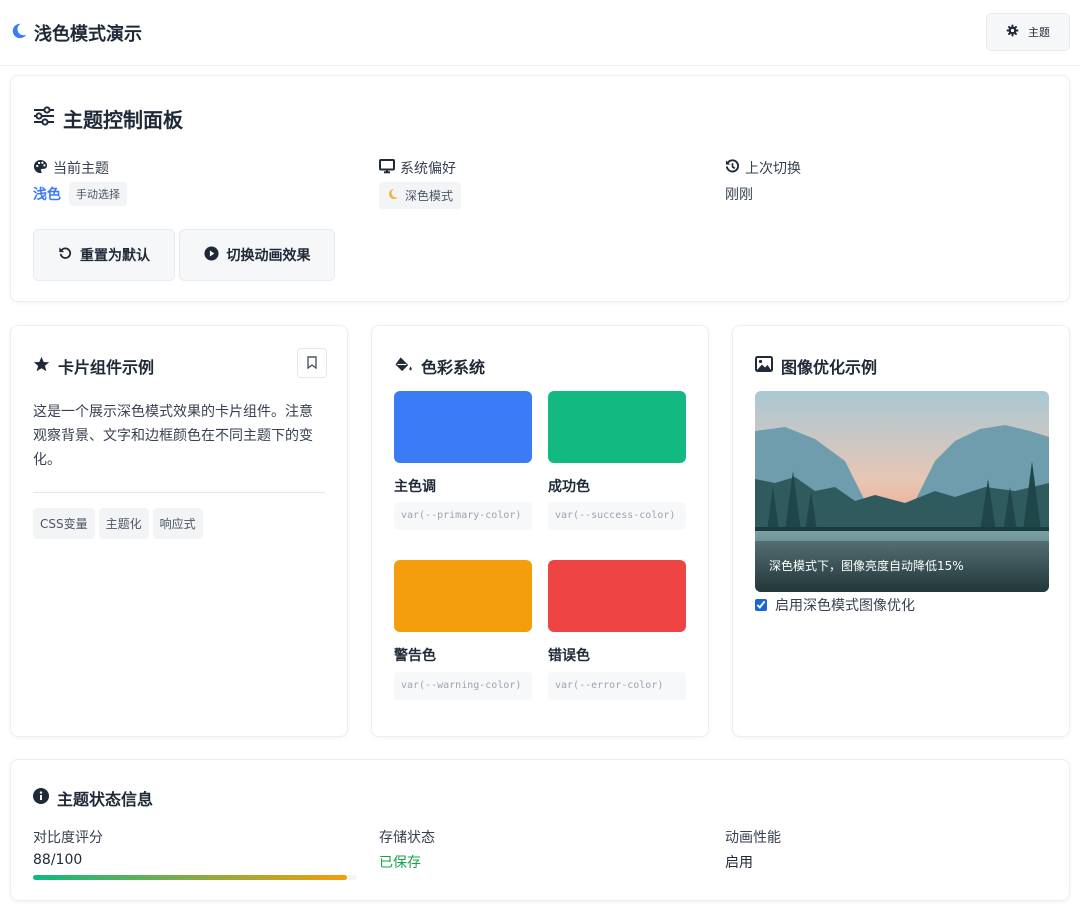 The image size is (1080, 909). What do you see at coordinates (415, 487) in the screenshot?
I see `swatch-primary-name: 主色调` at bounding box center [415, 487].